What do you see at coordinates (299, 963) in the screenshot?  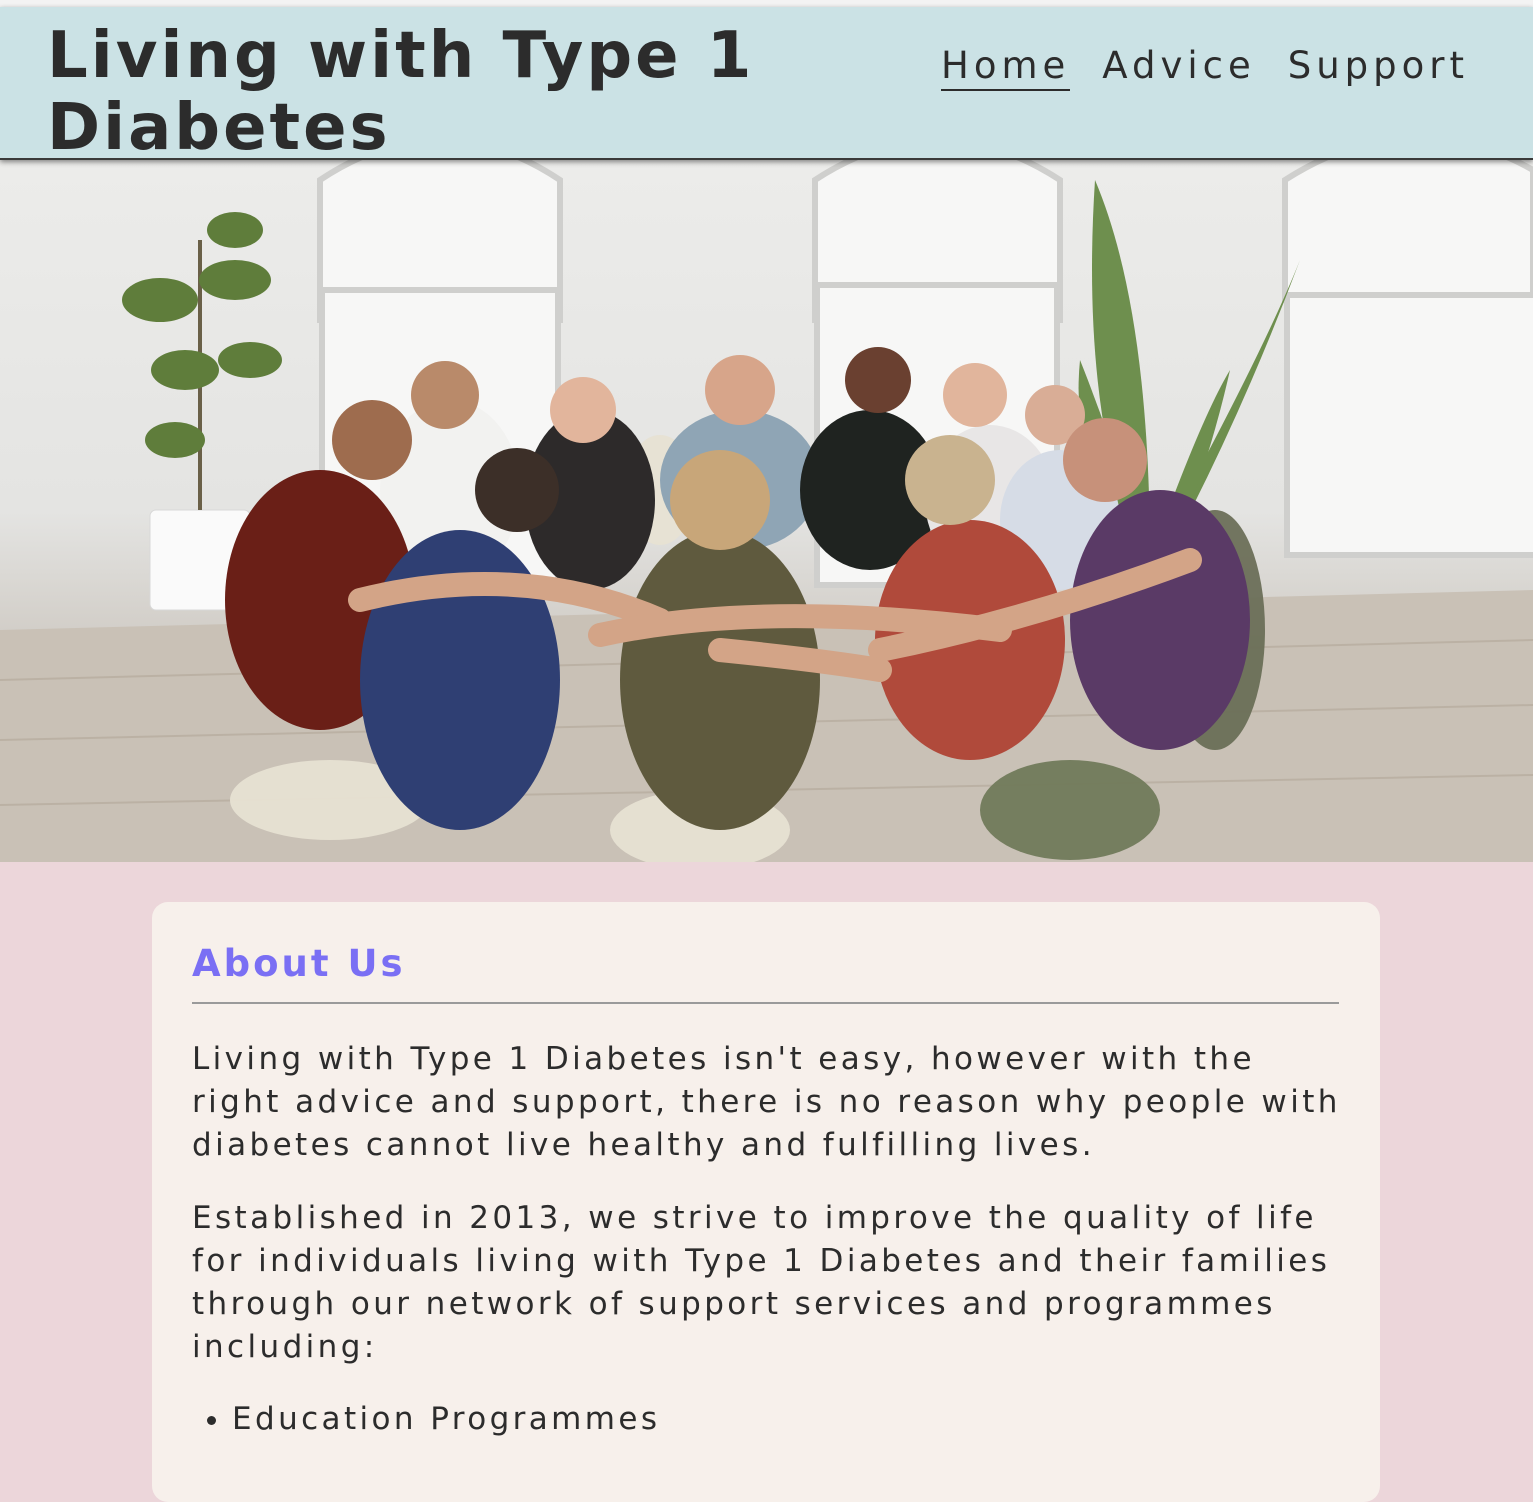 I see `about-heading: About Us` at bounding box center [299, 963].